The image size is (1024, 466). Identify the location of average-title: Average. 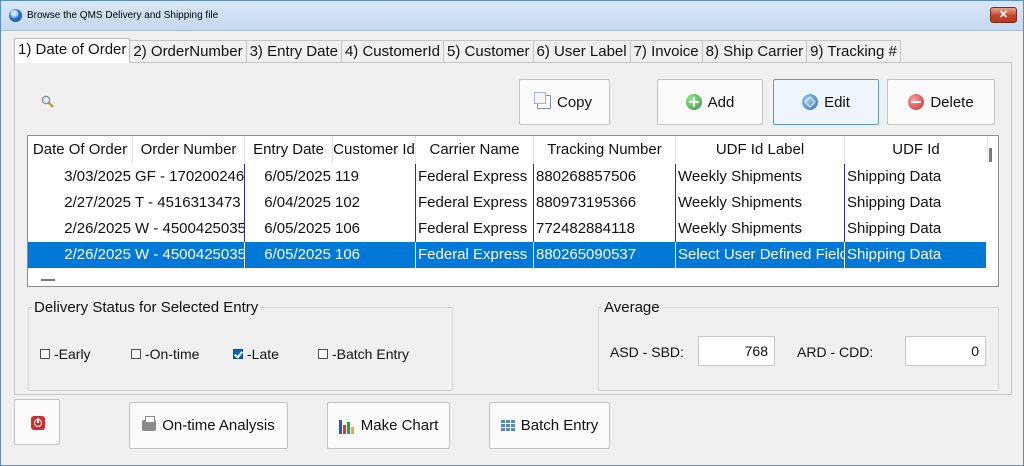
(632, 307).